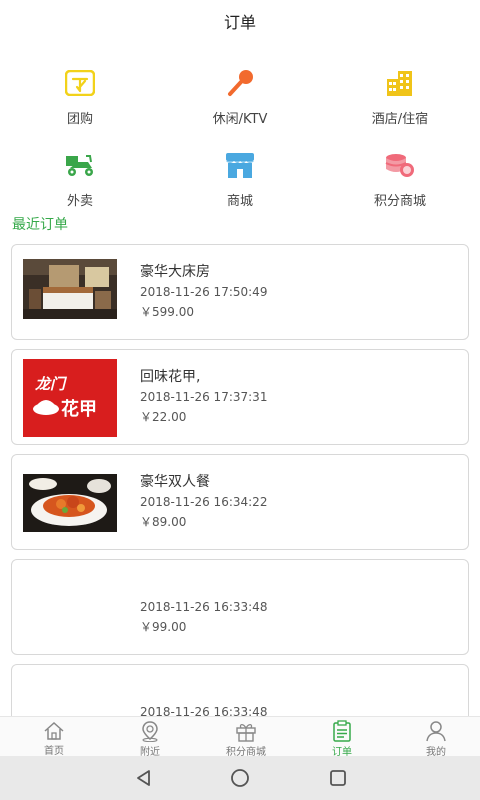 Image resolution: width=480 pixels, height=800 pixels. What do you see at coordinates (240, 183) in the screenshot?
I see `category-shop: 商城` at bounding box center [240, 183].